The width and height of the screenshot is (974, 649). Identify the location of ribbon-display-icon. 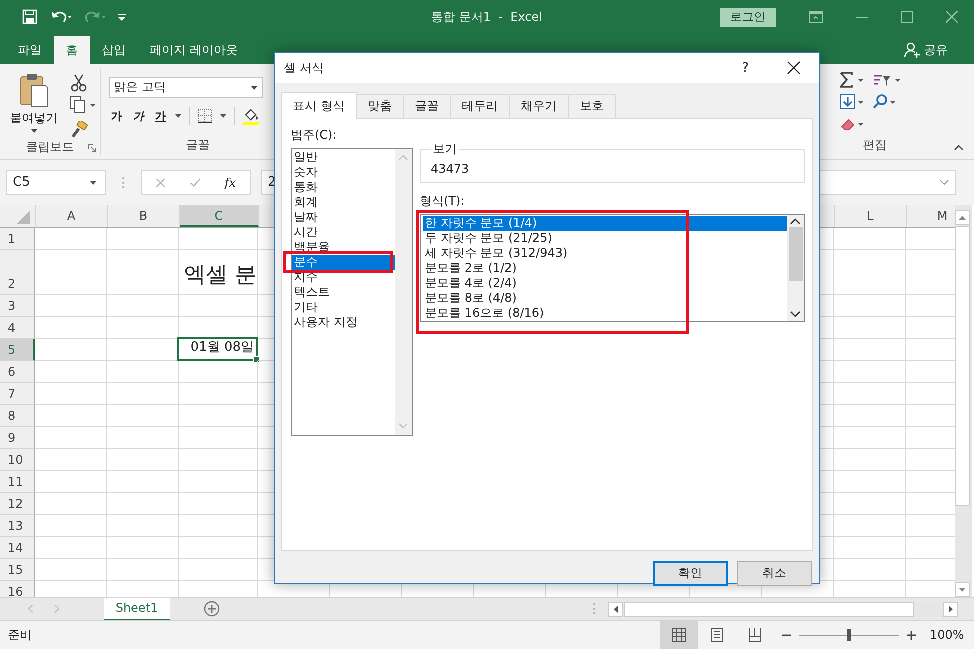
(816, 17).